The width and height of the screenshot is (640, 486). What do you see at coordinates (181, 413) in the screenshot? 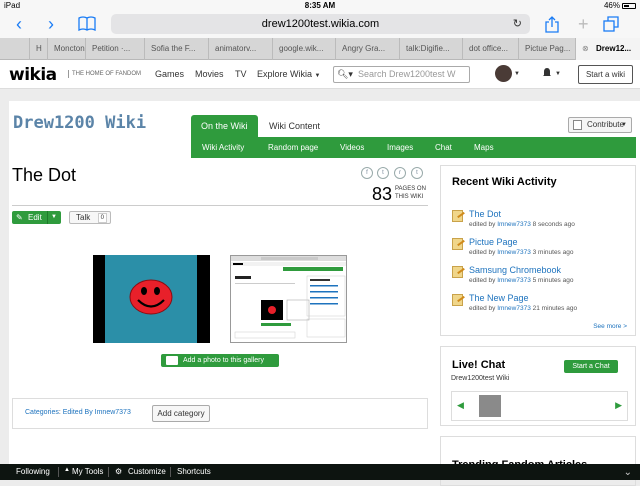
I see `add-category-button: Add category` at bounding box center [181, 413].